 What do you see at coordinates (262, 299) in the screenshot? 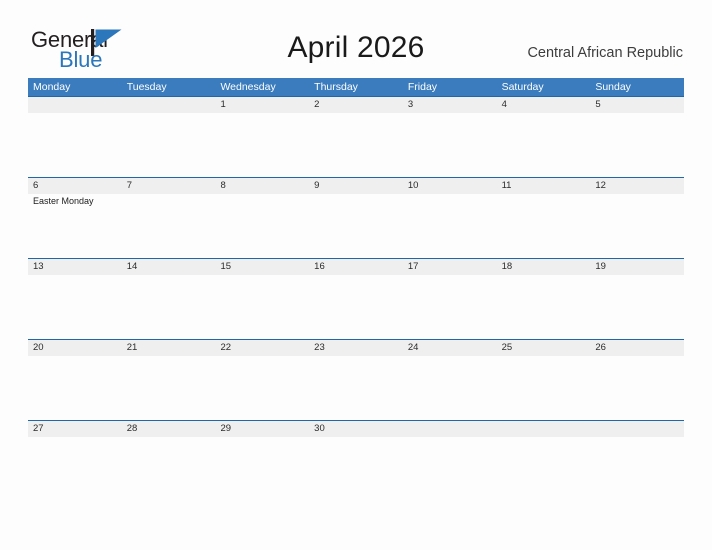
I see `day-cell: 15` at bounding box center [262, 299].